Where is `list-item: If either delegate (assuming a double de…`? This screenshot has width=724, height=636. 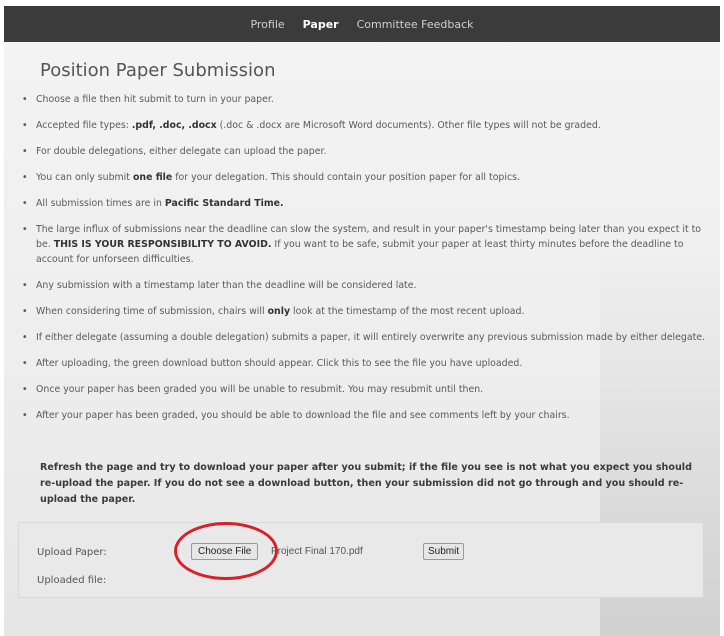
list-item: If either delegate (assuming a double de… is located at coordinates (364, 337).